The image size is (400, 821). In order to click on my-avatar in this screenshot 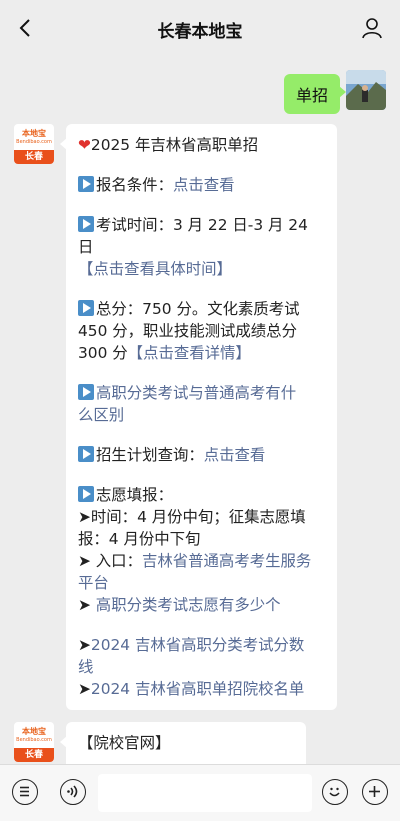, I will do `click(366, 90)`.